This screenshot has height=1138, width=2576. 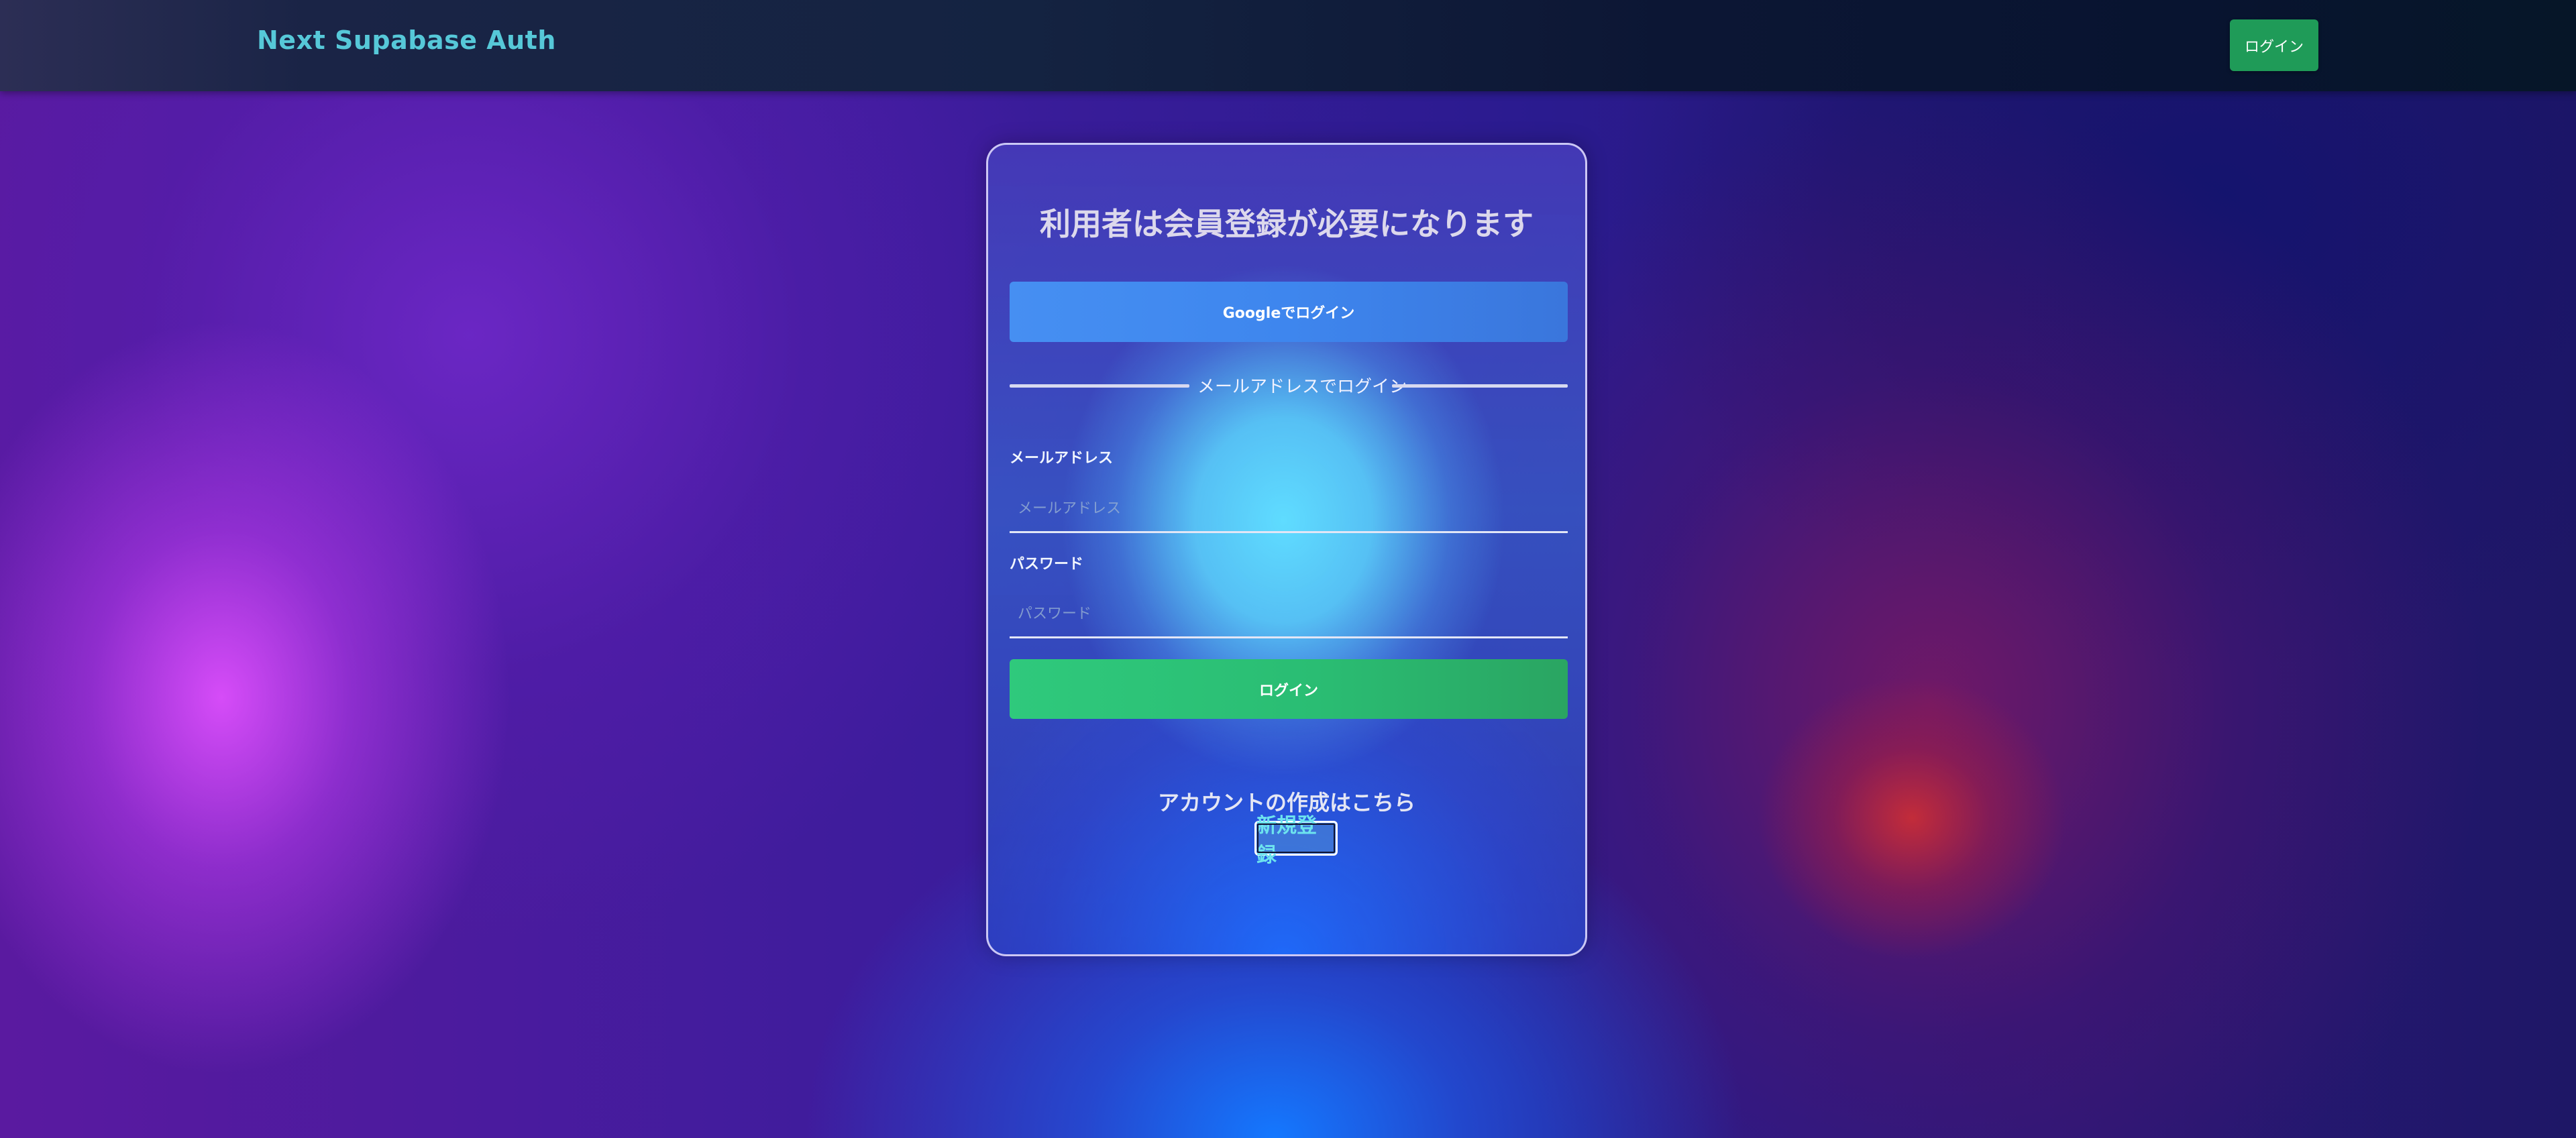 I want to click on brand-logo-text: Next Supabase Auth, so click(x=406, y=40).